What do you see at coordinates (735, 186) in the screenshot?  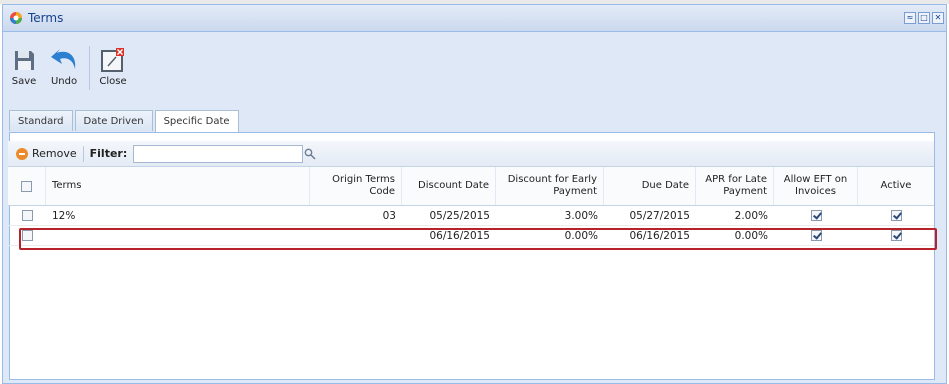 I see `header-apr-for-late-payment: APR for Late Payment` at bounding box center [735, 186].